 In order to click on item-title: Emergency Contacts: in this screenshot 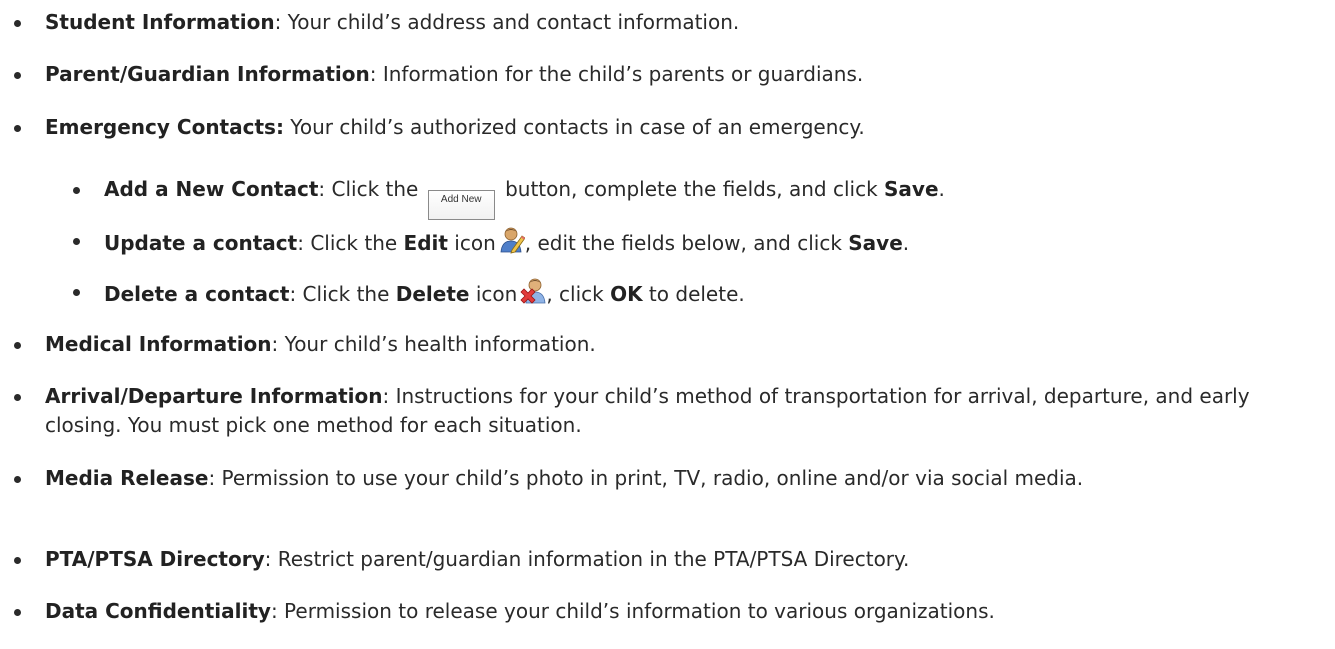, I will do `click(164, 127)`.